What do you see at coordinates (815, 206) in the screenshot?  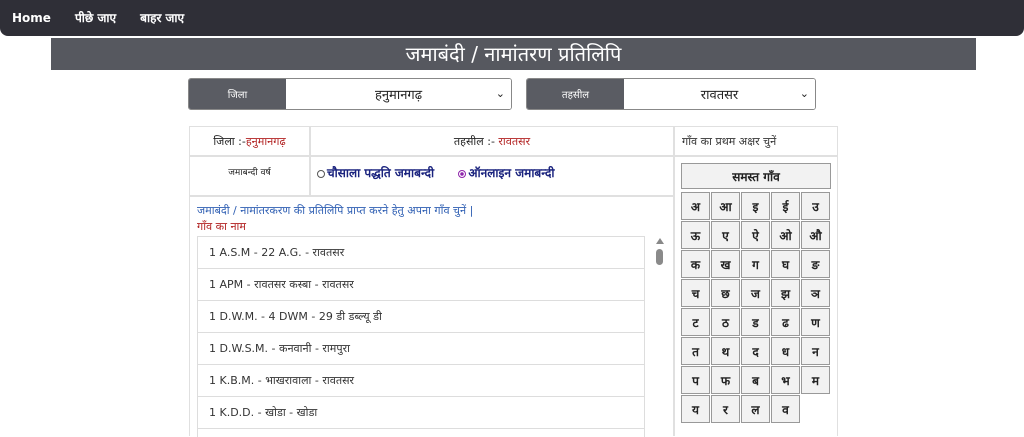 I see `letter-button: उ` at bounding box center [815, 206].